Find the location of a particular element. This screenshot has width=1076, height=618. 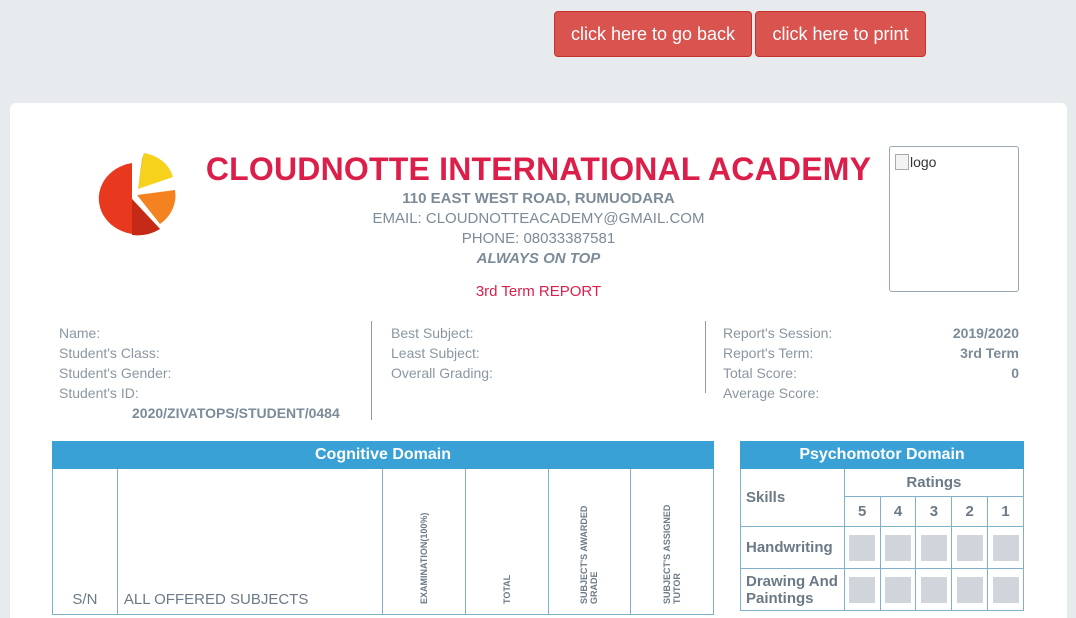

logo-placeholder: logo is located at coordinates (954, 219).